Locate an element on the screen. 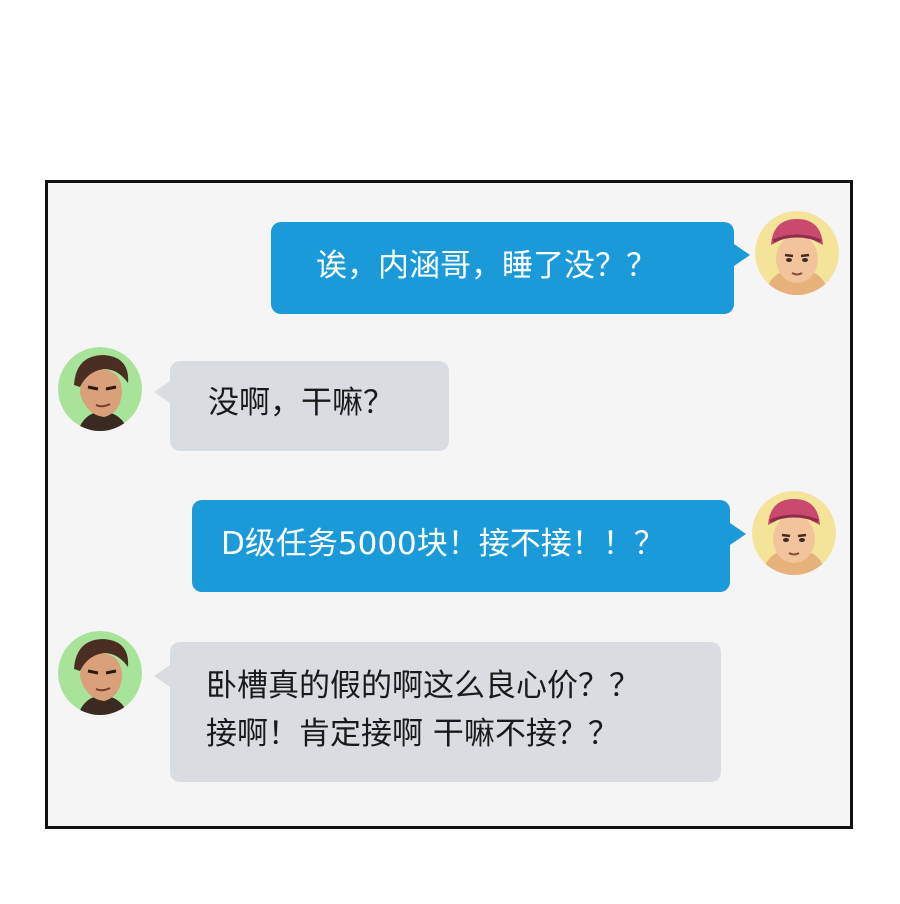 This screenshot has height=904, width=900. incoming-message-bubble: 没啊，干嘛？ is located at coordinates (309, 406).